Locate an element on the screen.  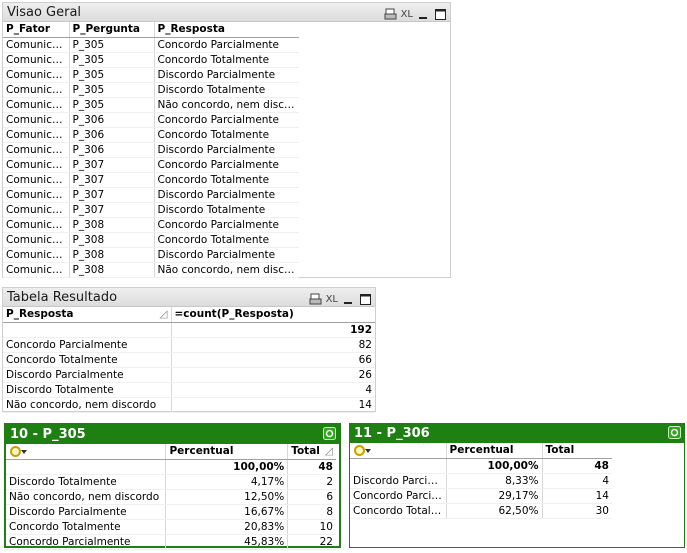
table-cell: 20,83% is located at coordinates (227, 527).